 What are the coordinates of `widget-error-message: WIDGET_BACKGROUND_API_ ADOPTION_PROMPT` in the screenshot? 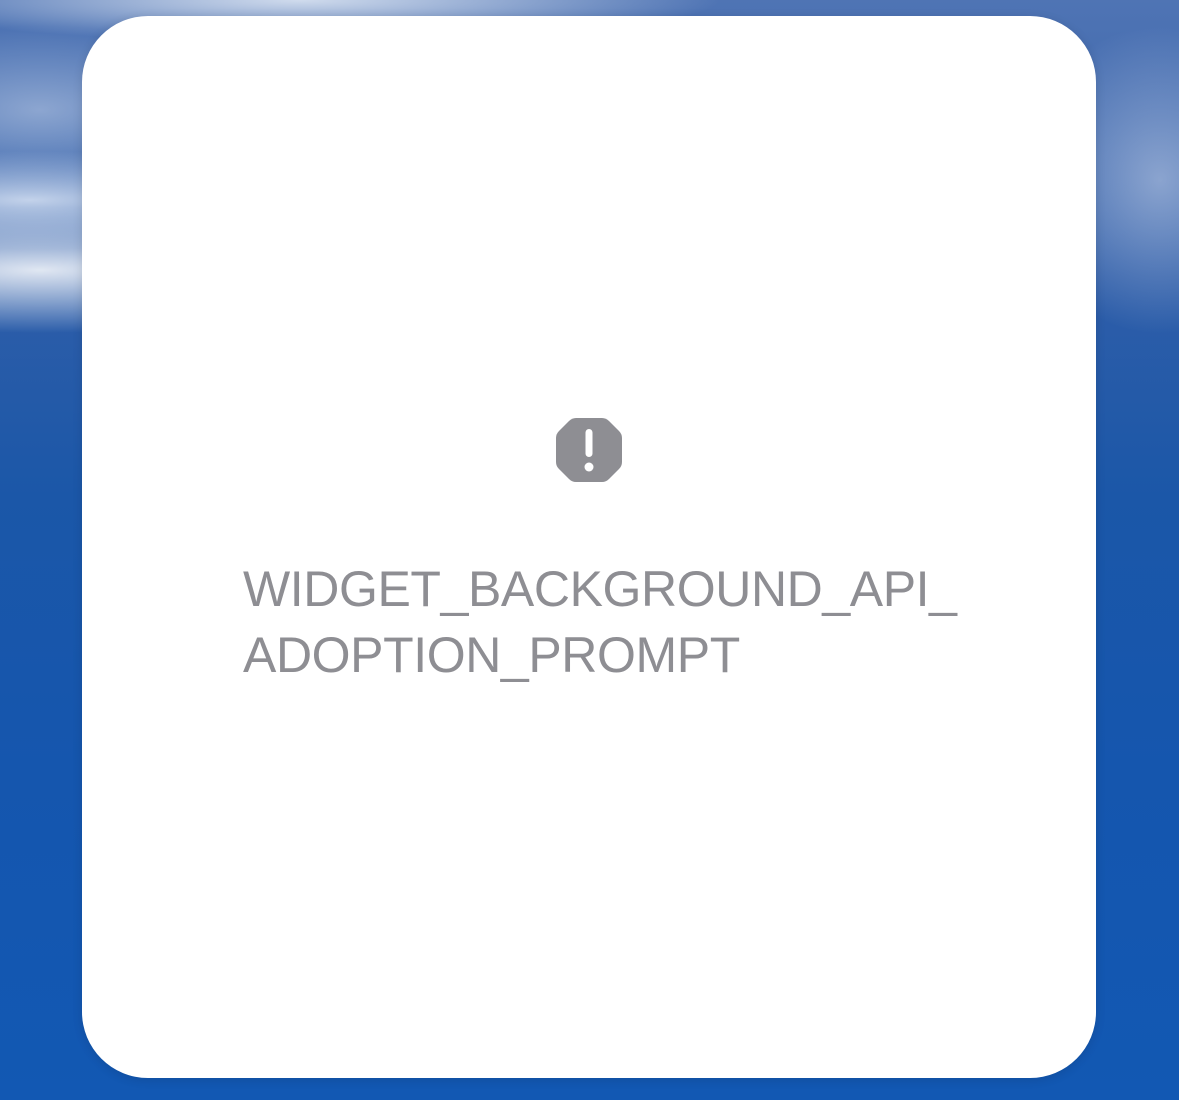 It's located at (603, 622).